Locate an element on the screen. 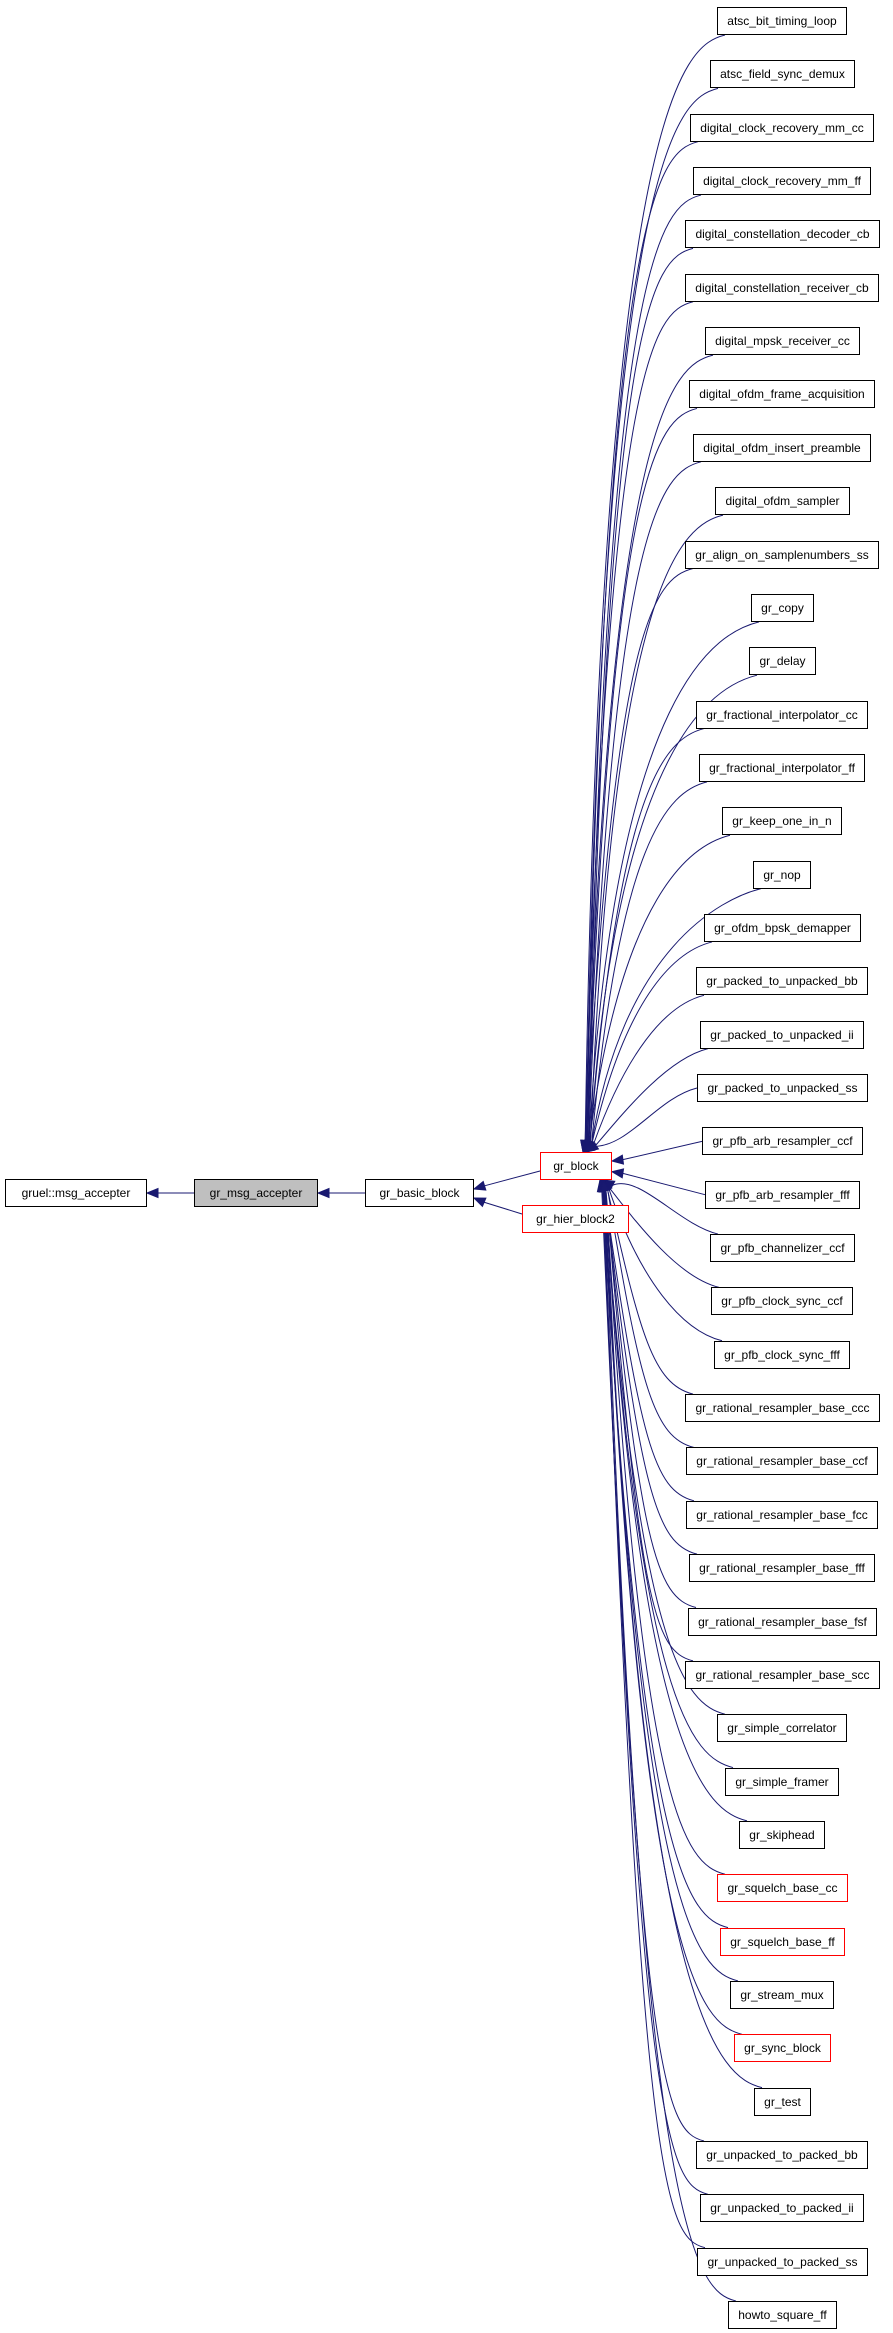 The height and width of the screenshot is (2333, 893). node-gr-fractional-interpolator-cc: gr_fractional_interpolator_cc is located at coordinates (782, 715).